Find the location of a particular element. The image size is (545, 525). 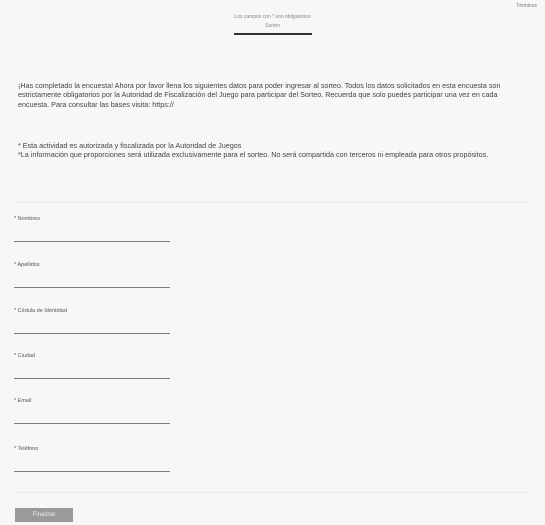

last-name-input is located at coordinates (92, 283).